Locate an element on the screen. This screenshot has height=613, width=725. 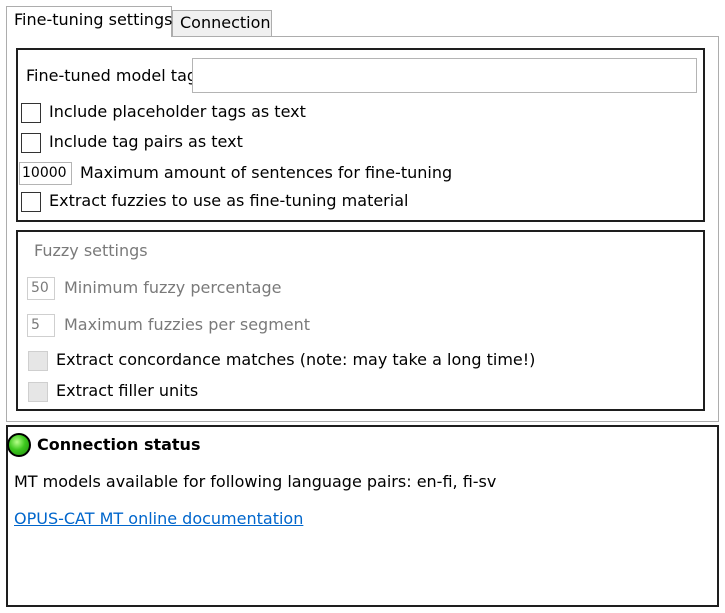
connection-status-title: Connection status is located at coordinates (119, 444).